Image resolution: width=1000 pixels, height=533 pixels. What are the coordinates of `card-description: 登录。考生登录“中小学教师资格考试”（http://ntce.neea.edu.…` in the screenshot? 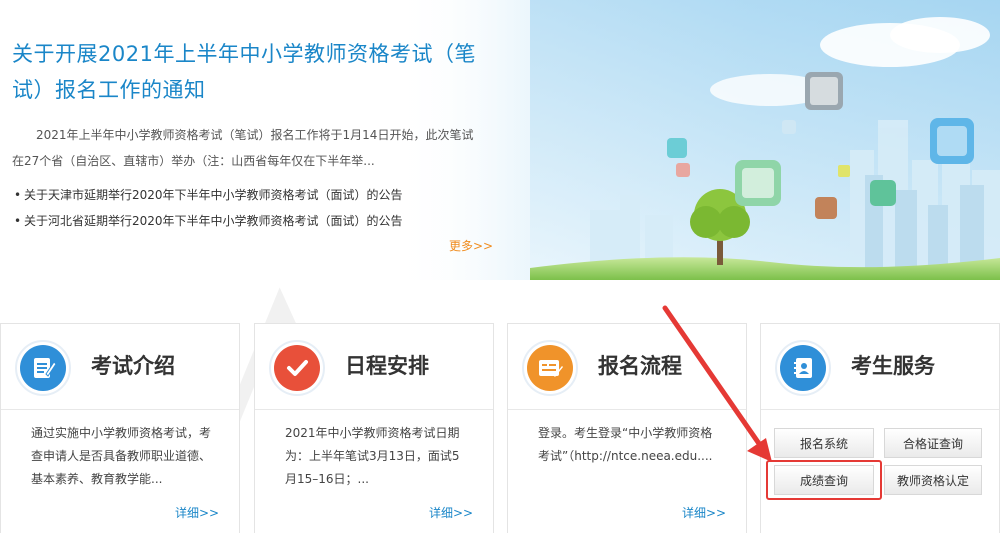 It's located at (625, 444).